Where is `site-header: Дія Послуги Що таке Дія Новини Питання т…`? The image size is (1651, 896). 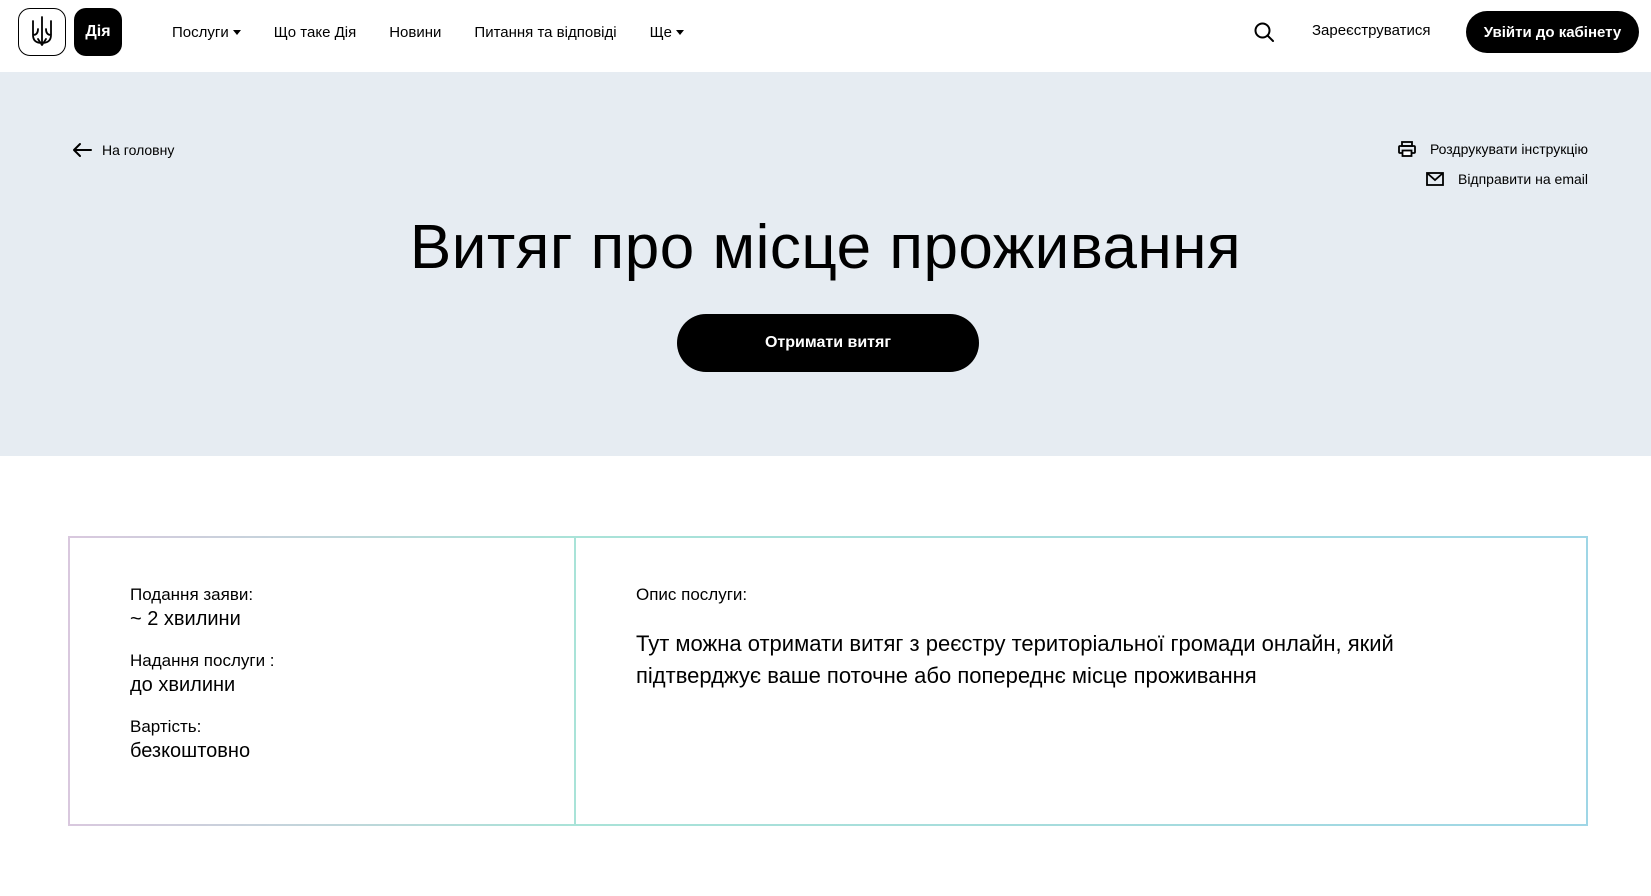 site-header: Дія Послуги Що таке Дія Новини Питання т… is located at coordinates (825, 36).